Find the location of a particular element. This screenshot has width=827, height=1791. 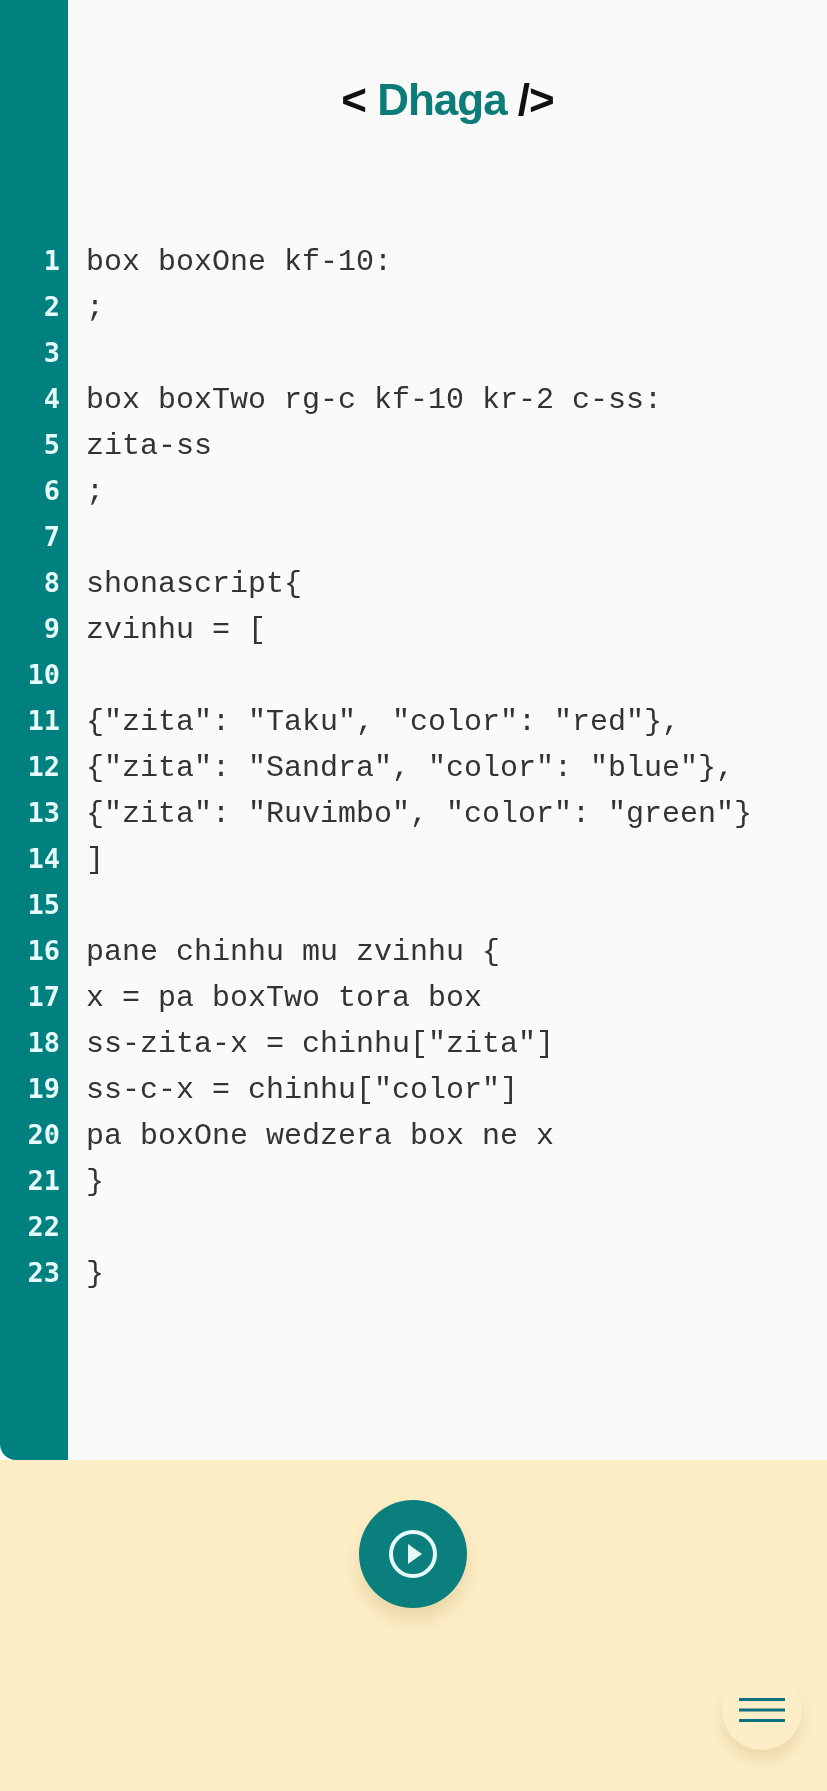

code-line: {"zita": "Taku", "color": "red"}, is located at coordinates (383, 722).